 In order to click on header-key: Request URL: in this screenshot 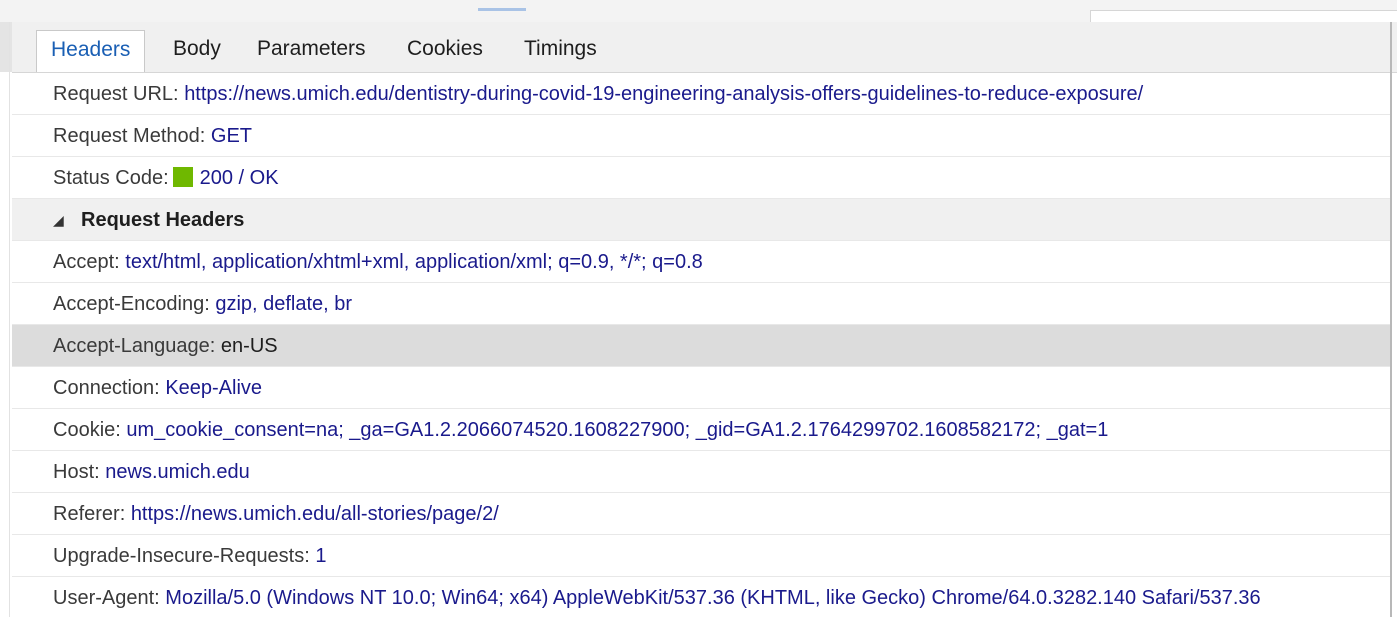, I will do `click(116, 94)`.